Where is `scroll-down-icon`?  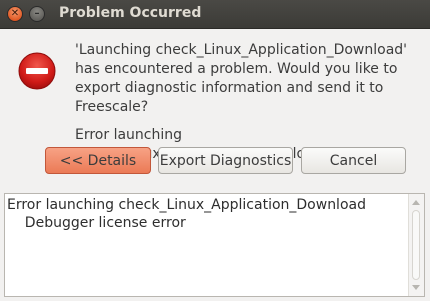
scroll-down-icon is located at coordinates (416, 287).